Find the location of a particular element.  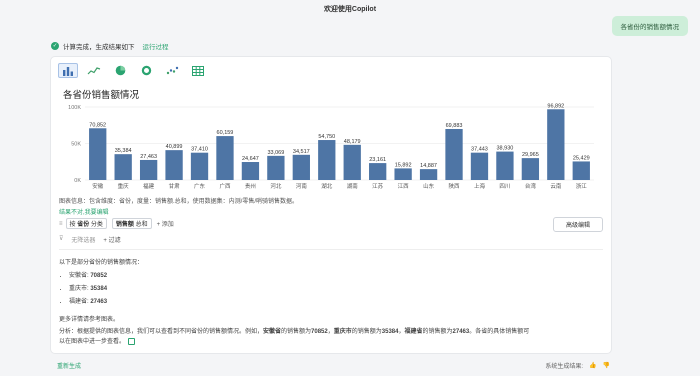

data-label: 23,161 is located at coordinates (377, 160).